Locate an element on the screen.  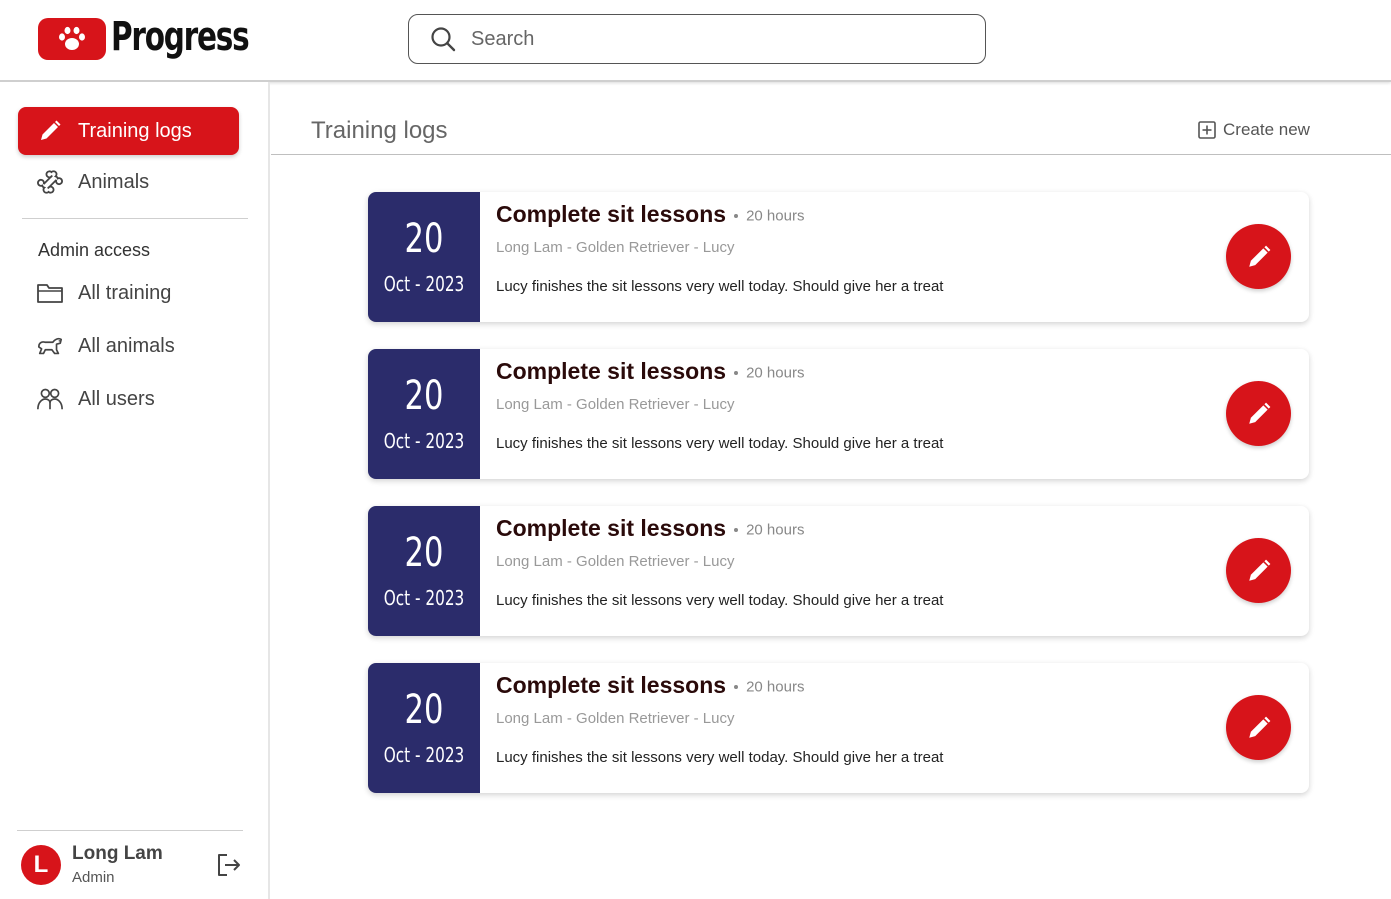
sidebar-item-label: All animals is located at coordinates (126, 345).